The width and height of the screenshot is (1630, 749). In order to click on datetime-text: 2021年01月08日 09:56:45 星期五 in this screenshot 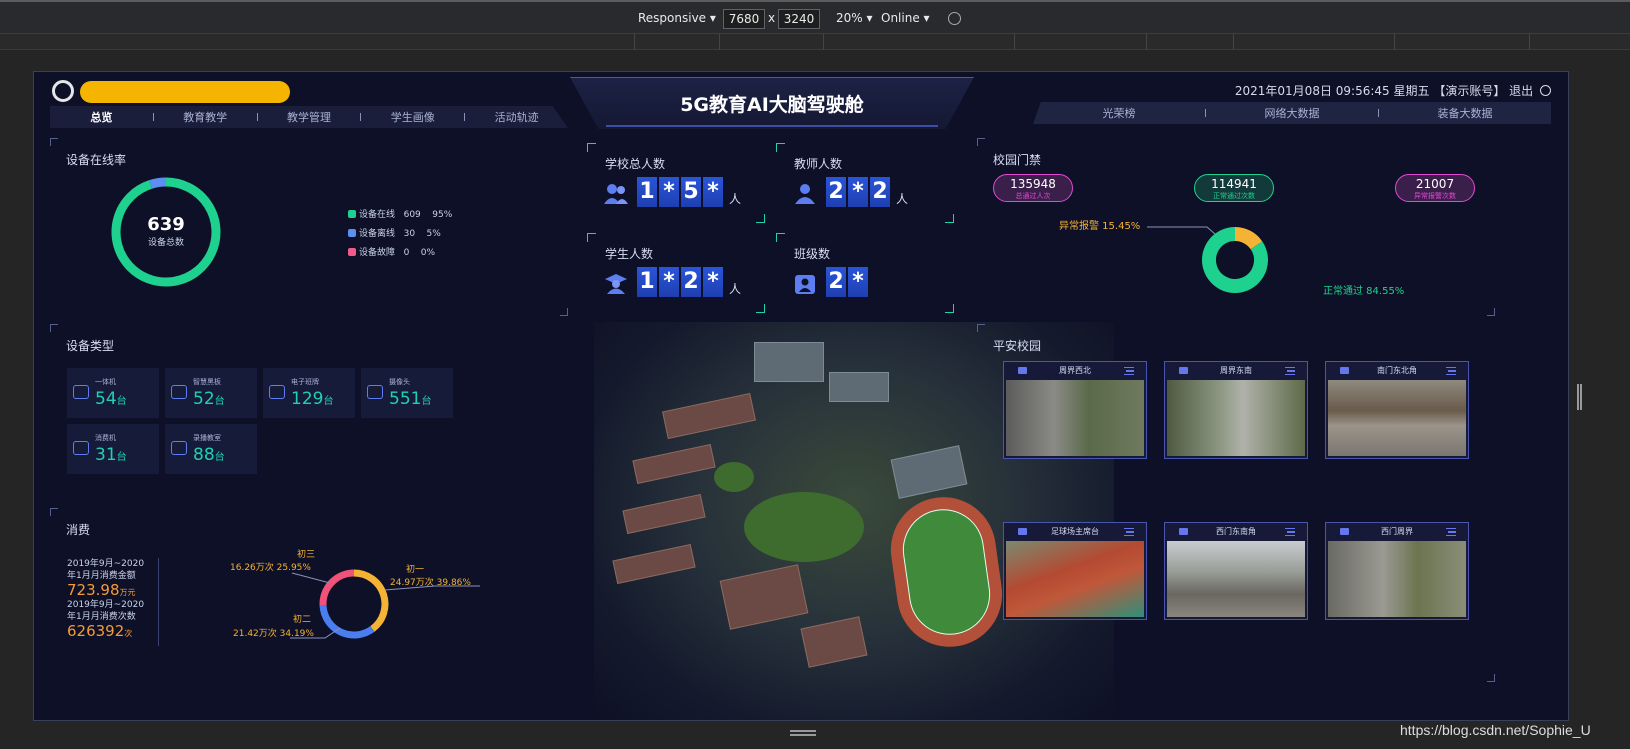, I will do `click(1332, 91)`.